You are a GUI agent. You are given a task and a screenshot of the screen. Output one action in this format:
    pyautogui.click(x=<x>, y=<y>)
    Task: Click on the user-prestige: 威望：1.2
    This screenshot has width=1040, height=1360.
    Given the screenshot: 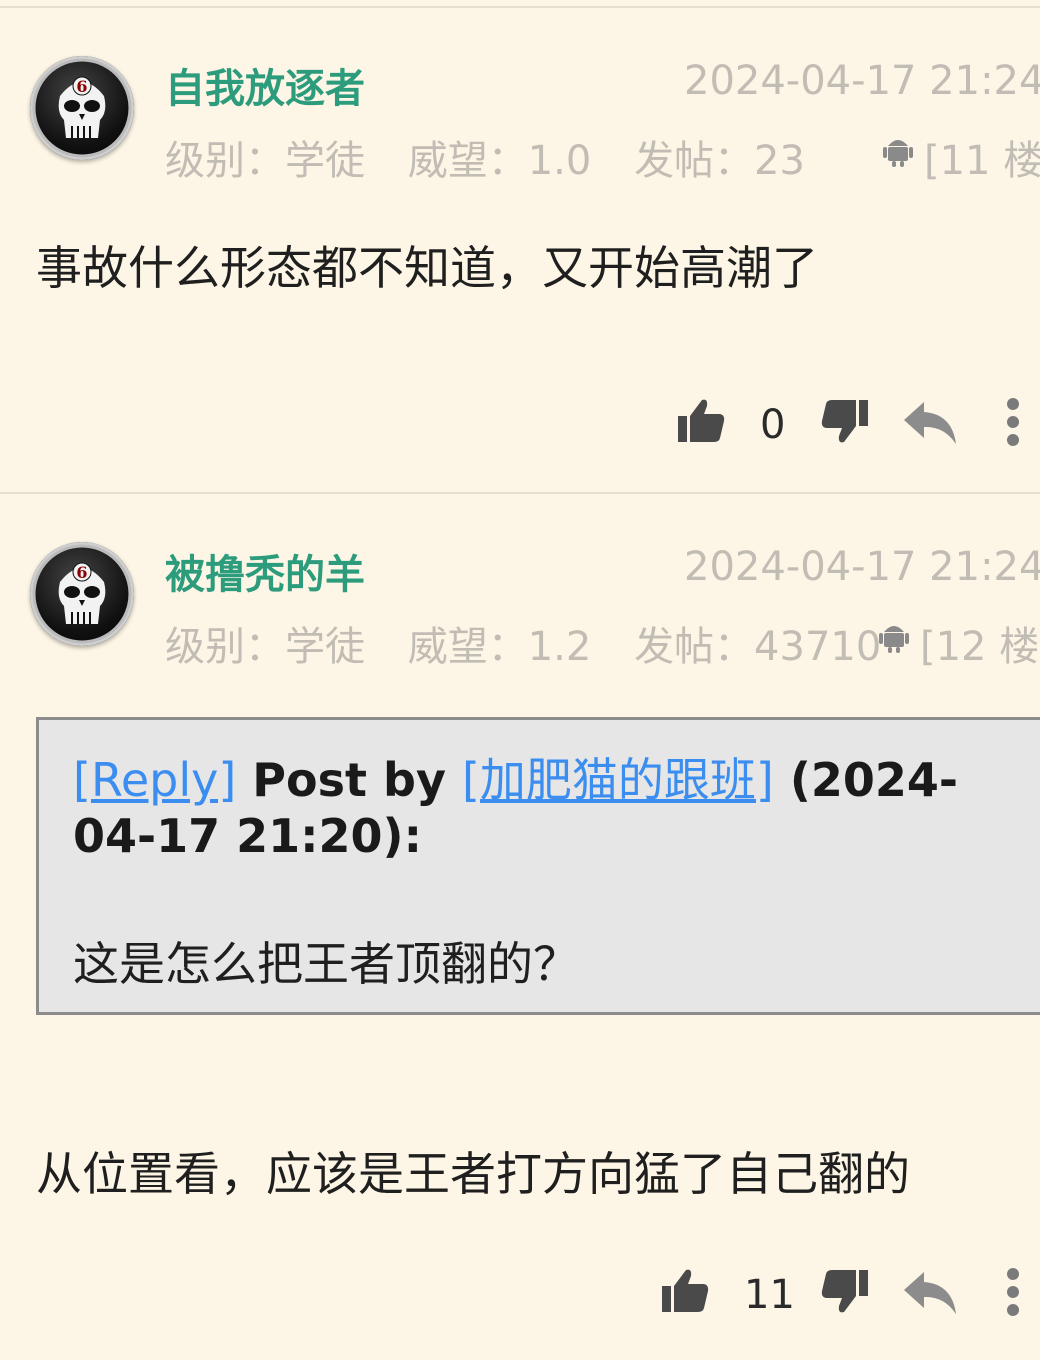 What is the action you would take?
    pyautogui.click(x=499, y=647)
    